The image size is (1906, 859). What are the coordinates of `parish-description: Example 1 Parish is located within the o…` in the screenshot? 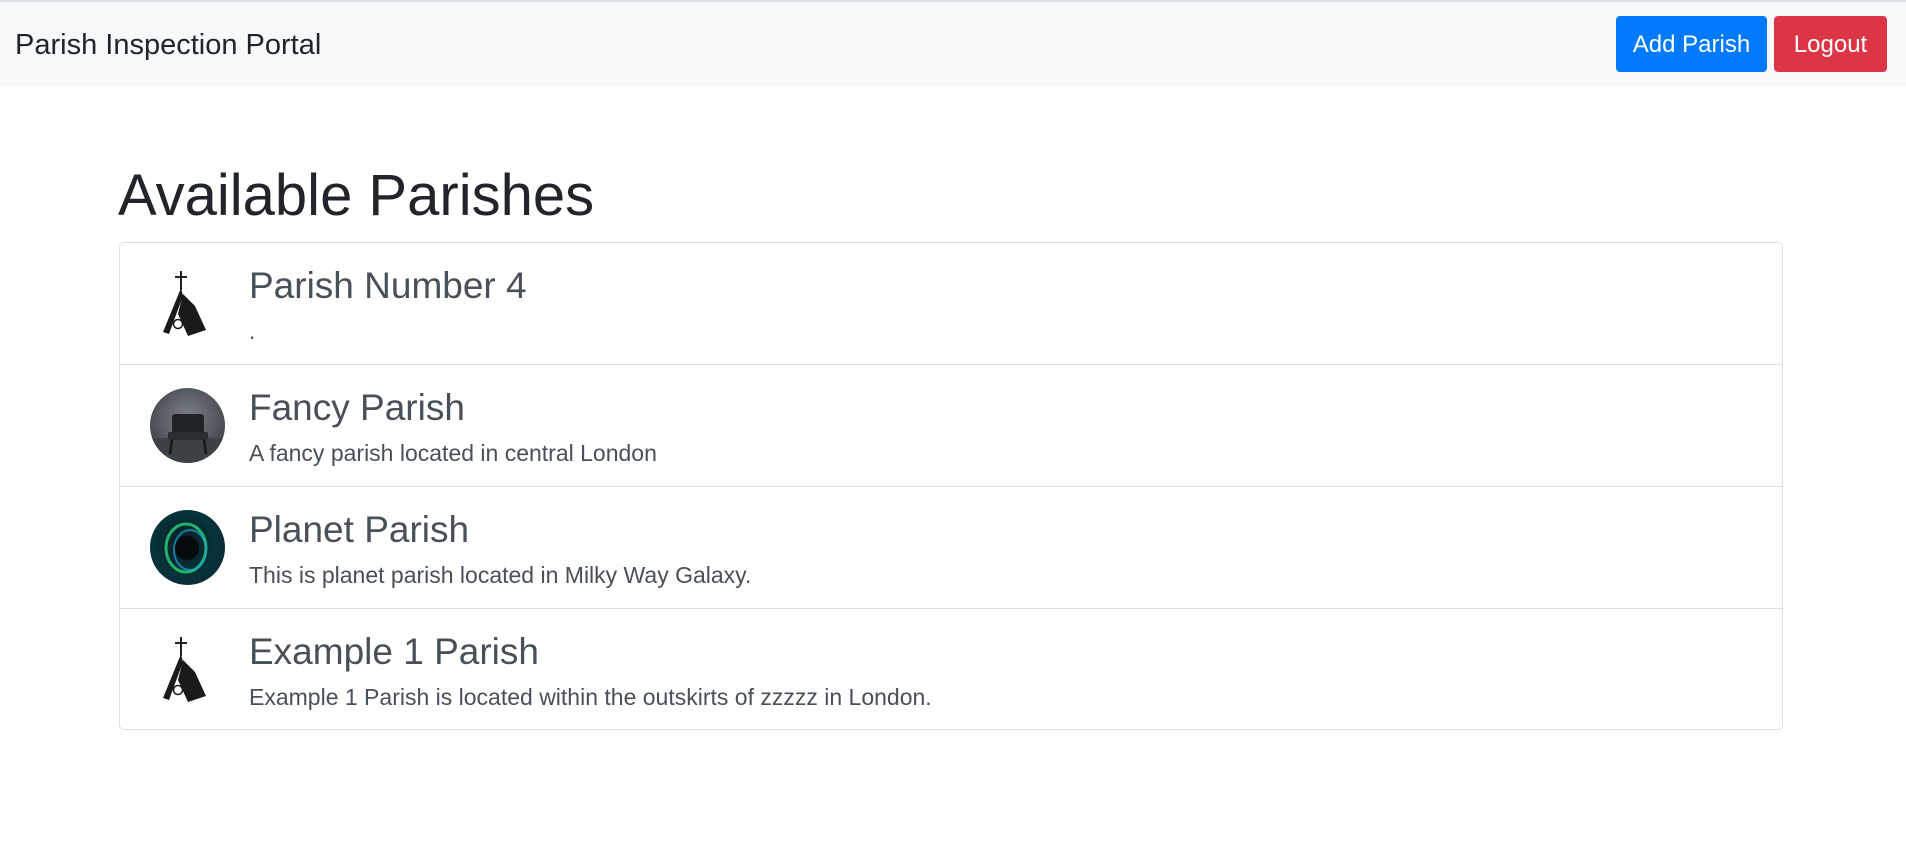 It's located at (590, 697).